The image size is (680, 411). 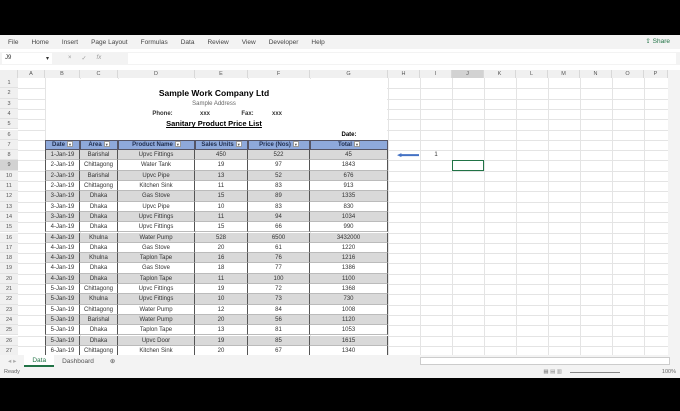 I want to click on table-cell: 830, so click(x=349, y=206).